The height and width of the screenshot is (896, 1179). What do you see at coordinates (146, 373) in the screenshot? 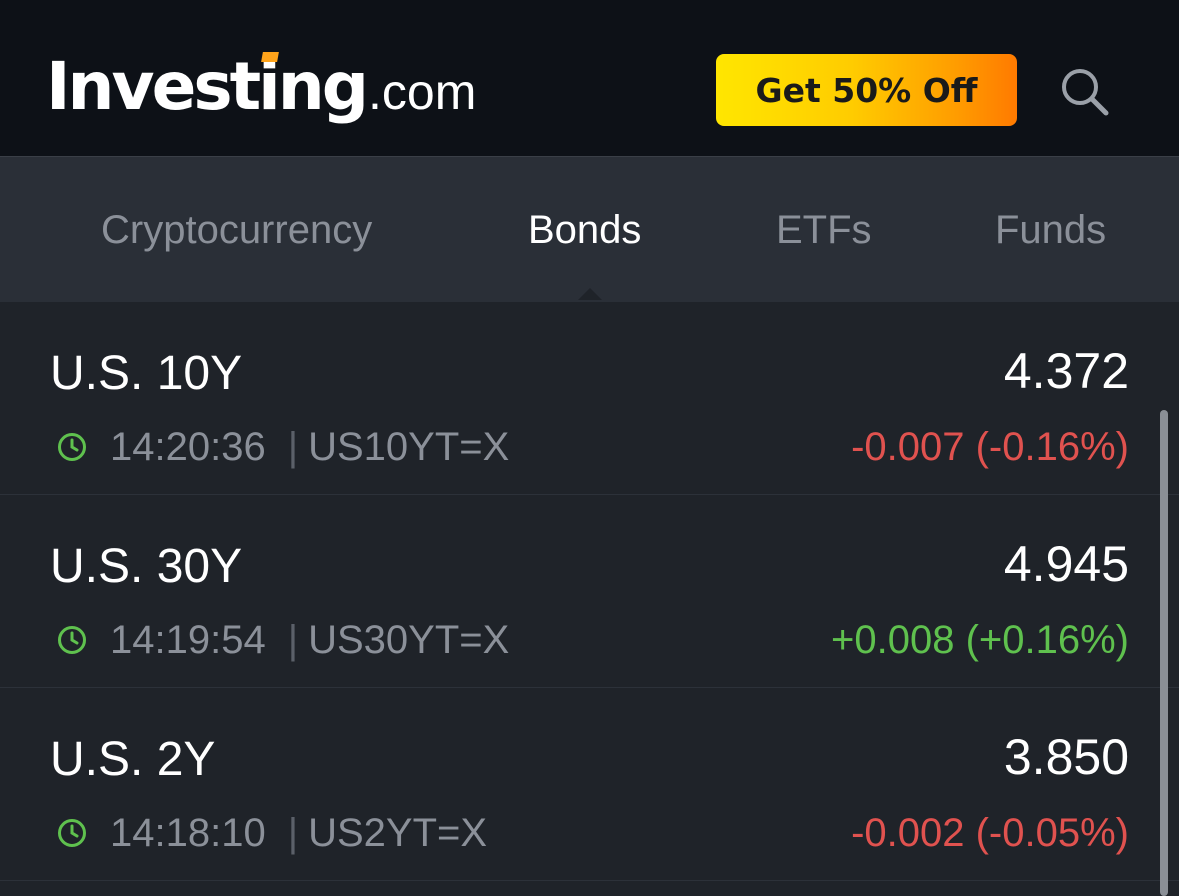
I see `instrument-name: U.S. 10Y` at bounding box center [146, 373].